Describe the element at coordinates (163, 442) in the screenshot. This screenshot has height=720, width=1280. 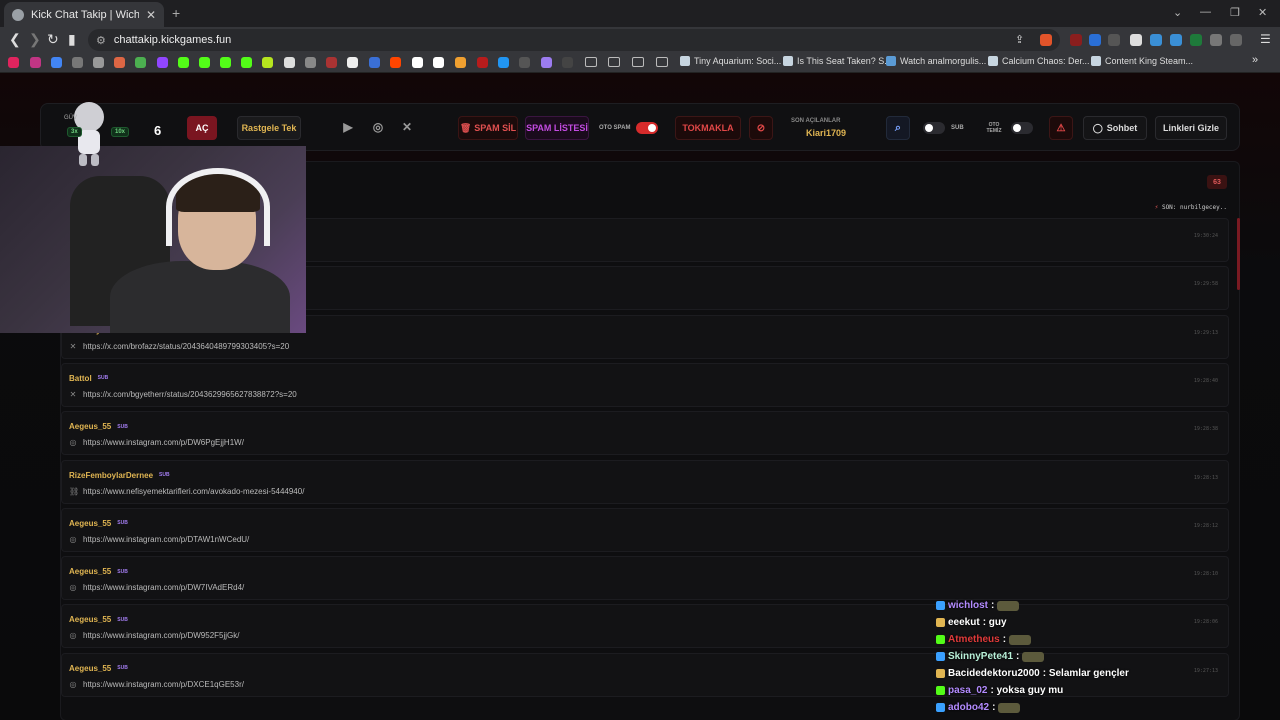
I see `link-url: https://www.instagram.com/p/DW6PgEjjH1W/` at that location.